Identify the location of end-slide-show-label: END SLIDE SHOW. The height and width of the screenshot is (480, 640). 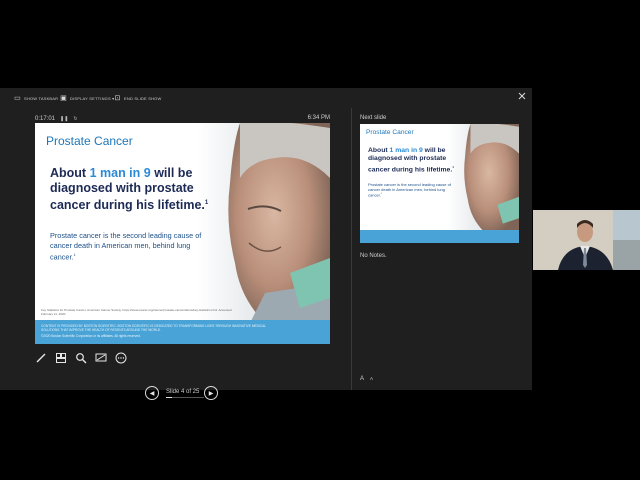
(143, 98).